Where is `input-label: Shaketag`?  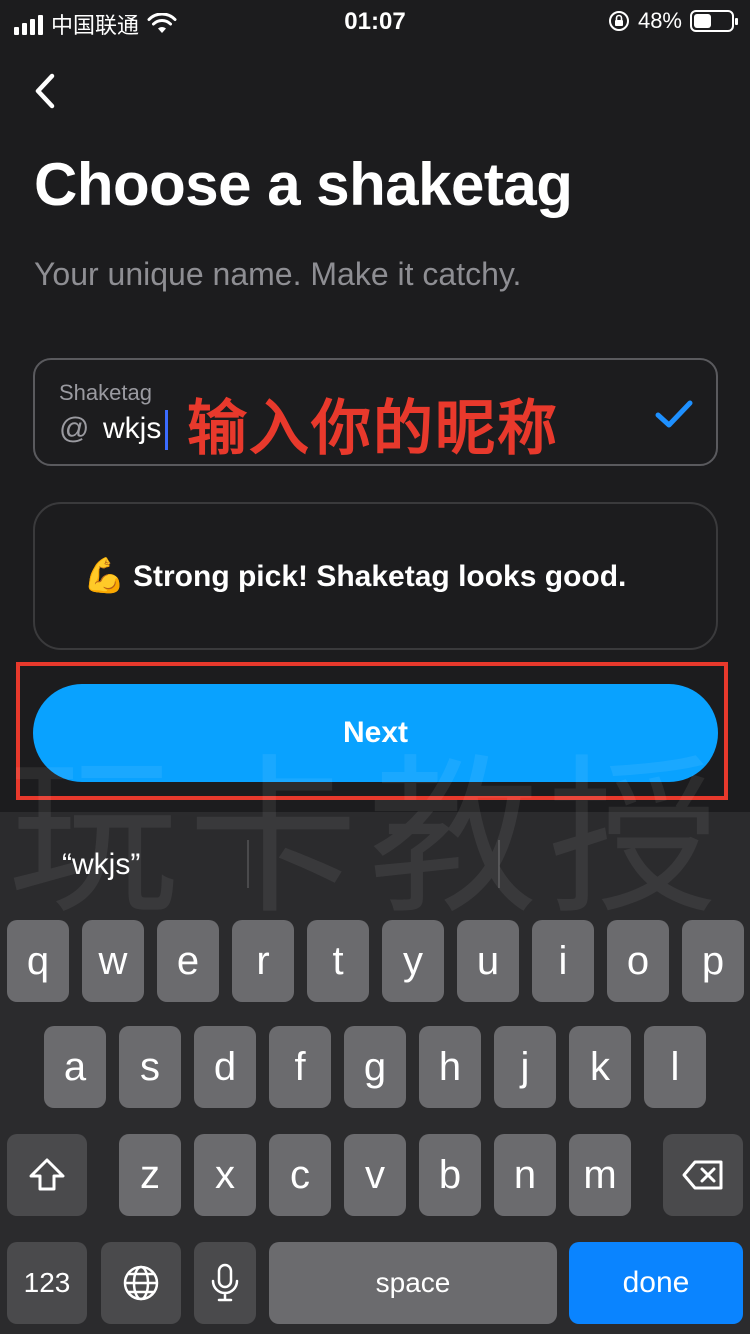
input-label: Shaketag is located at coordinates (105, 392).